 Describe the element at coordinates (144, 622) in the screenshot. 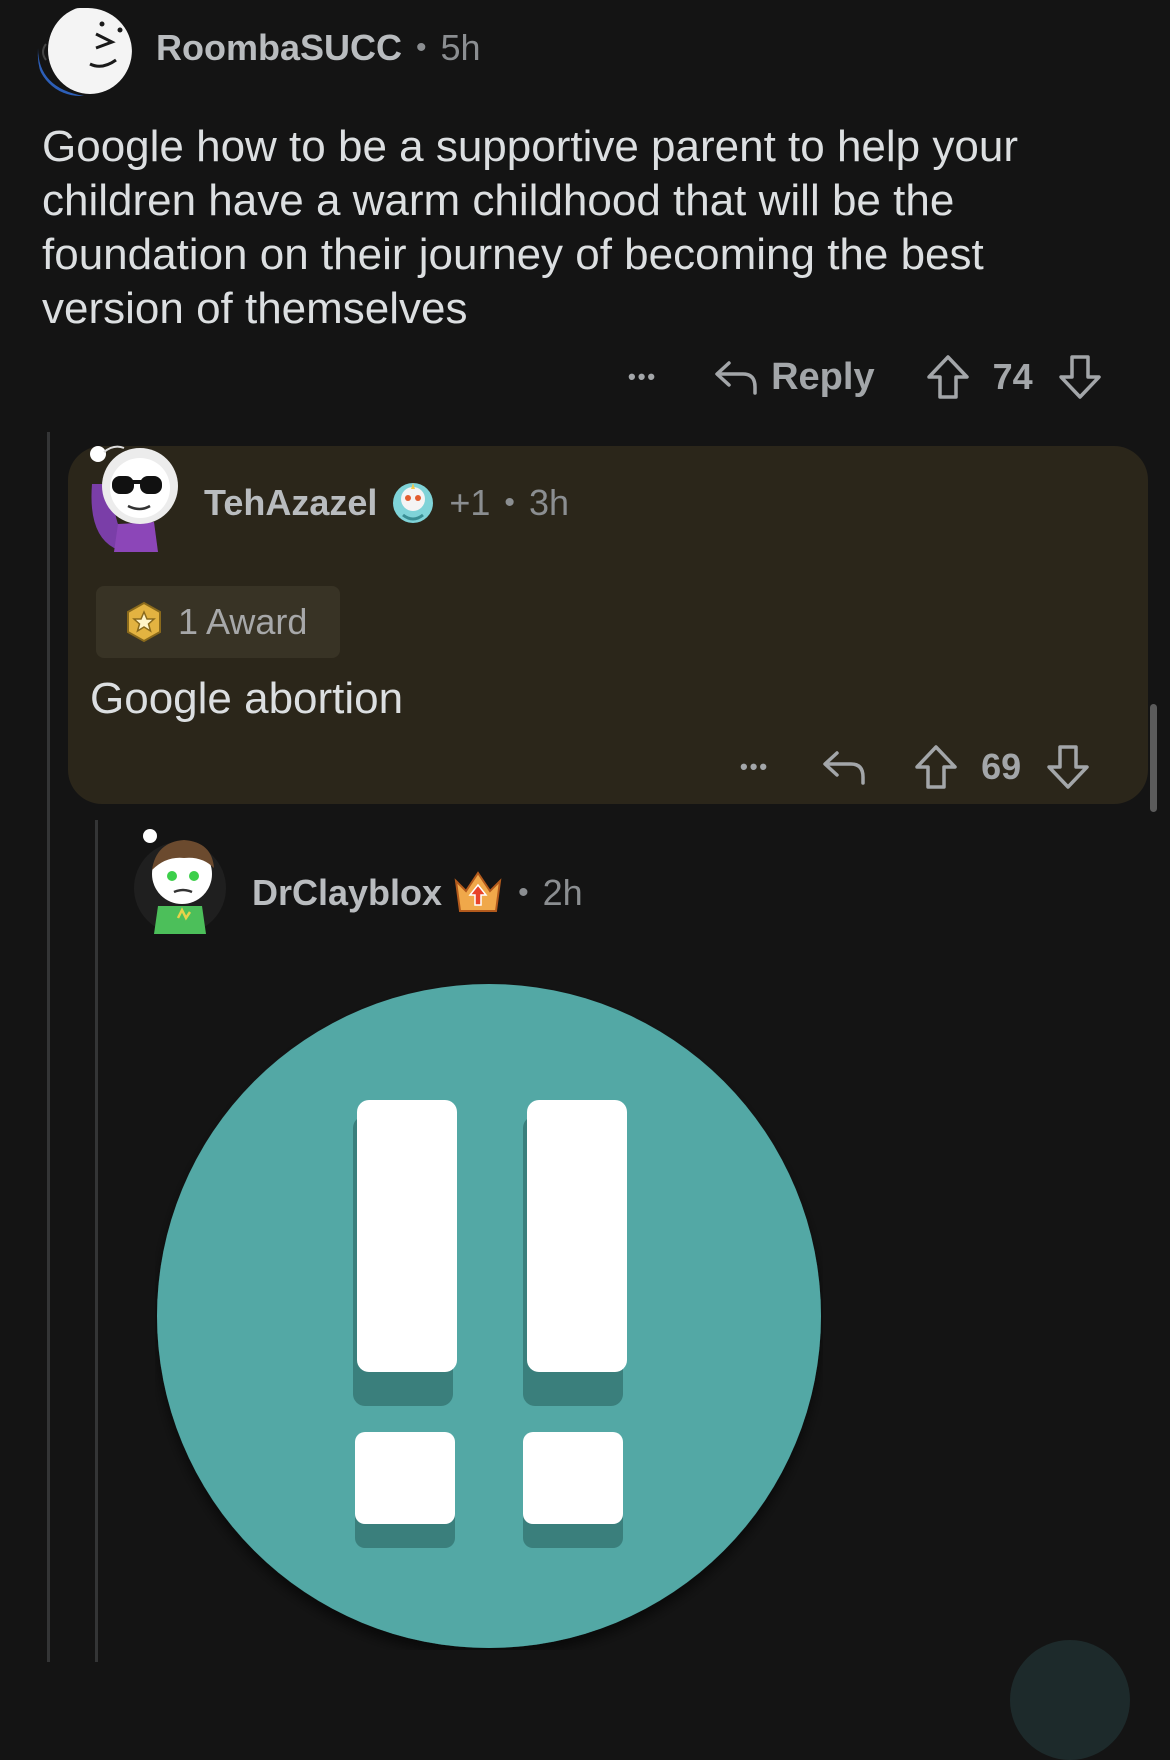

I see `award-star-icon` at that location.